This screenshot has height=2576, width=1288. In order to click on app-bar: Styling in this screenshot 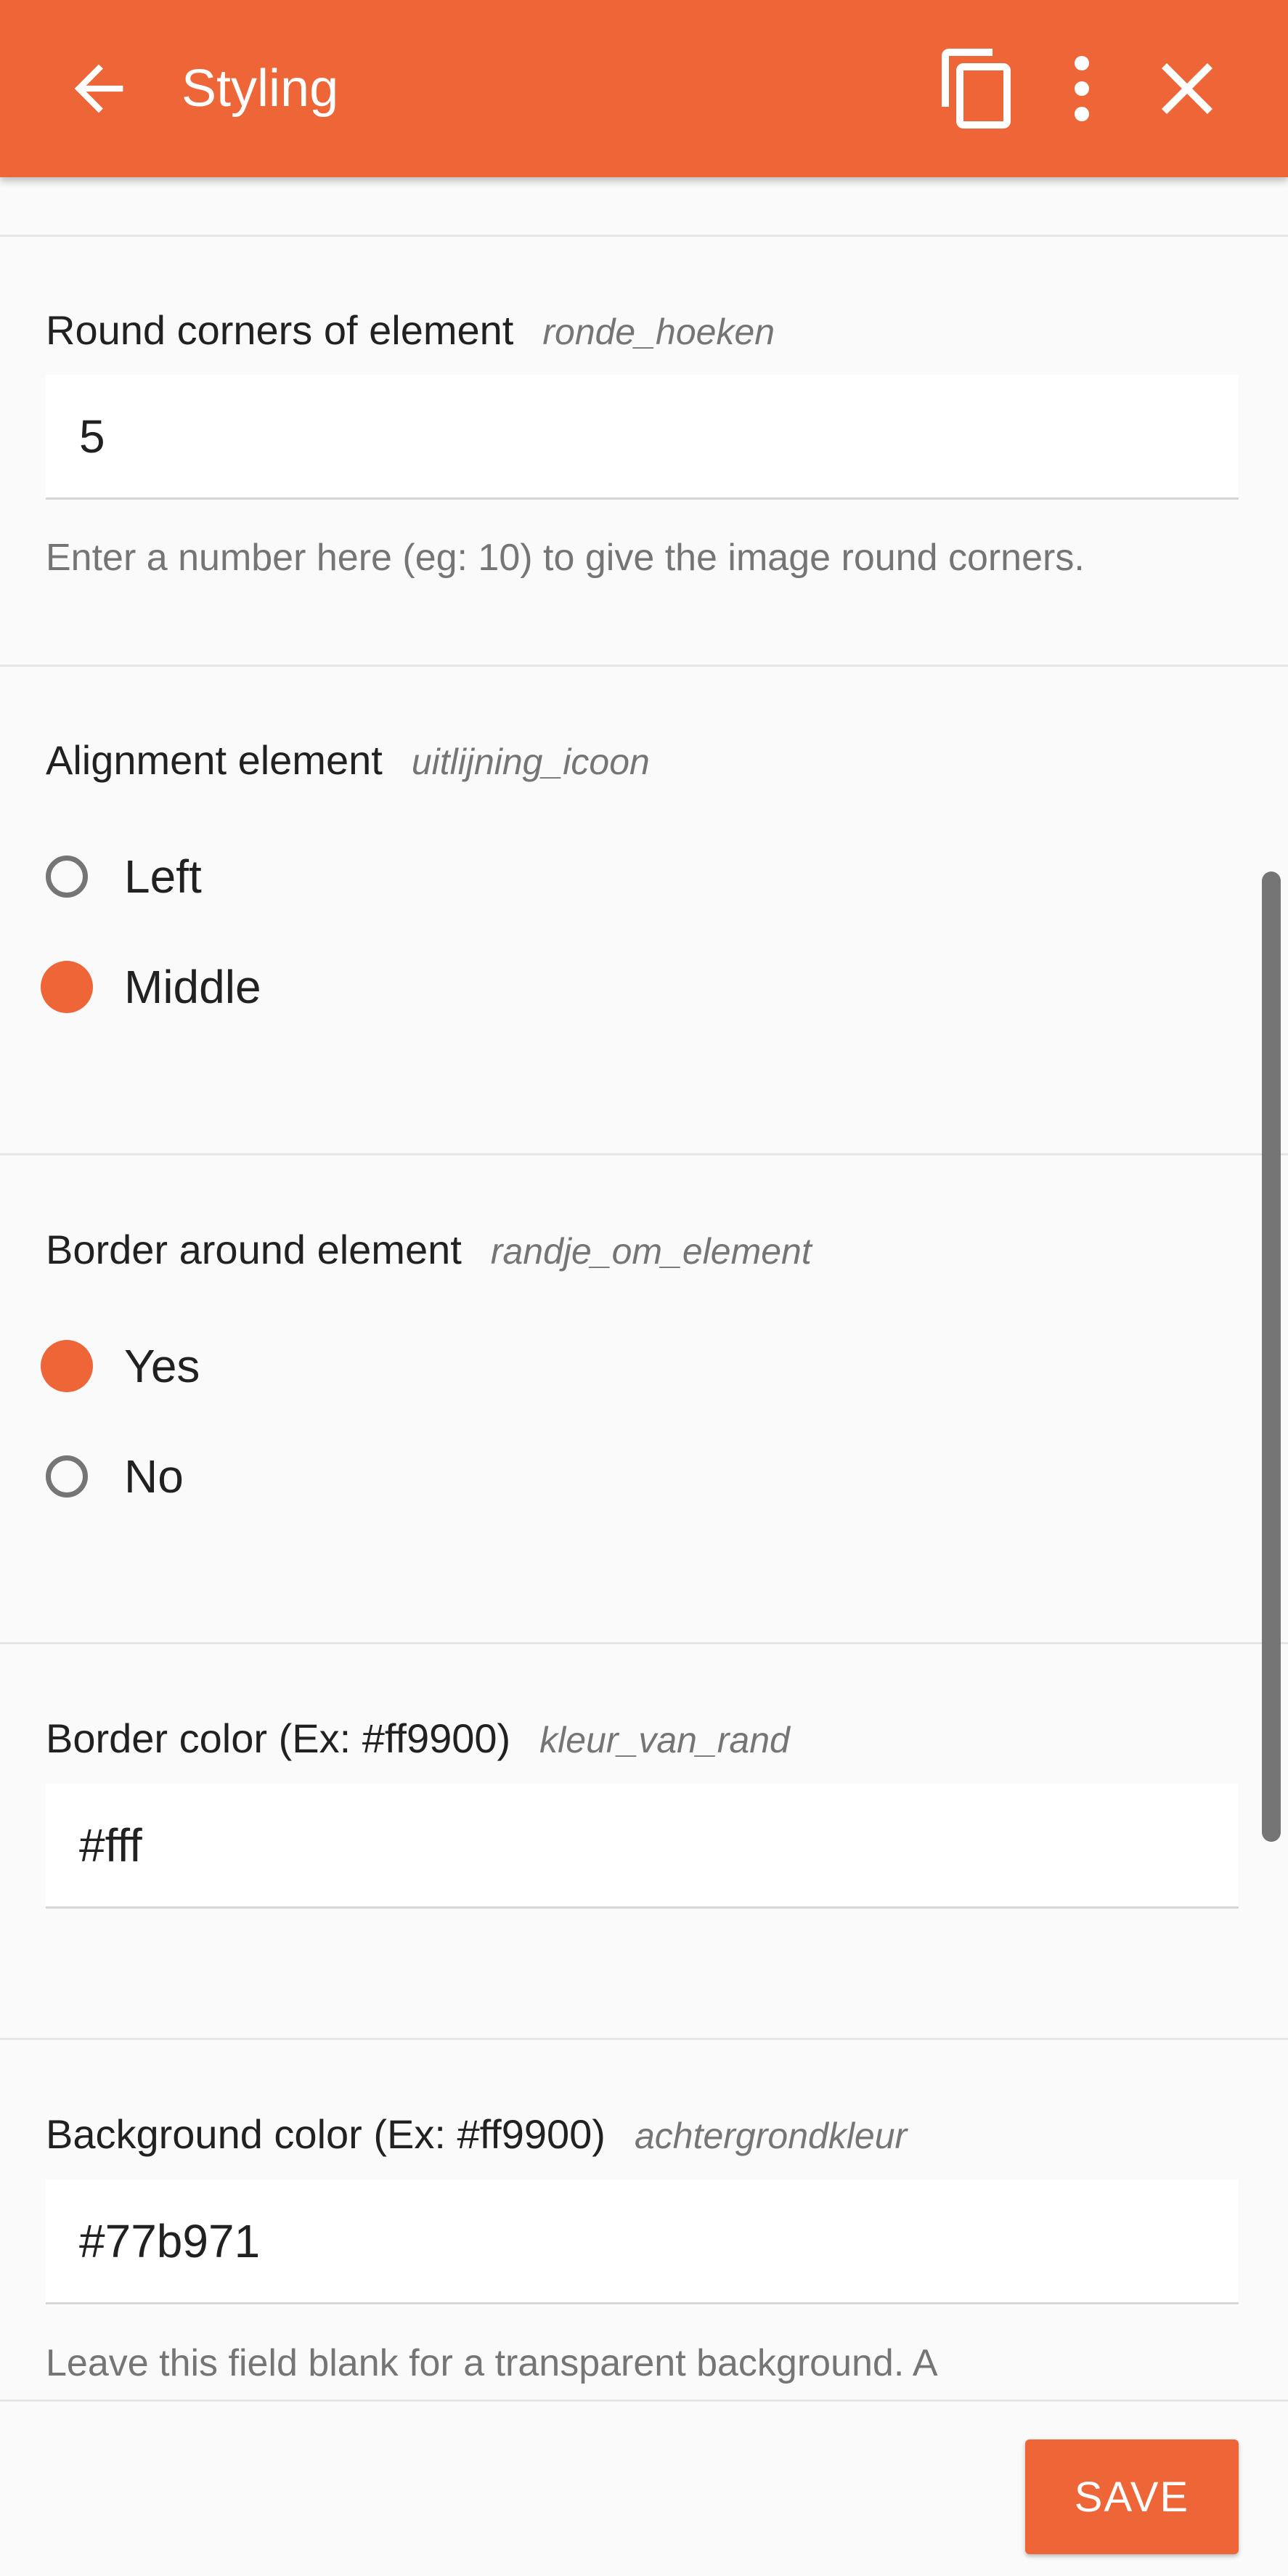, I will do `click(644, 89)`.